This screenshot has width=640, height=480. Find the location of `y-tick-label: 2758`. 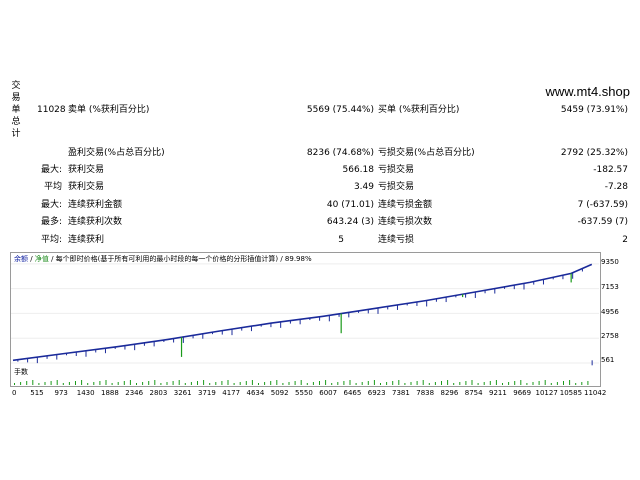

y-tick-label: 2758 is located at coordinates (610, 336).